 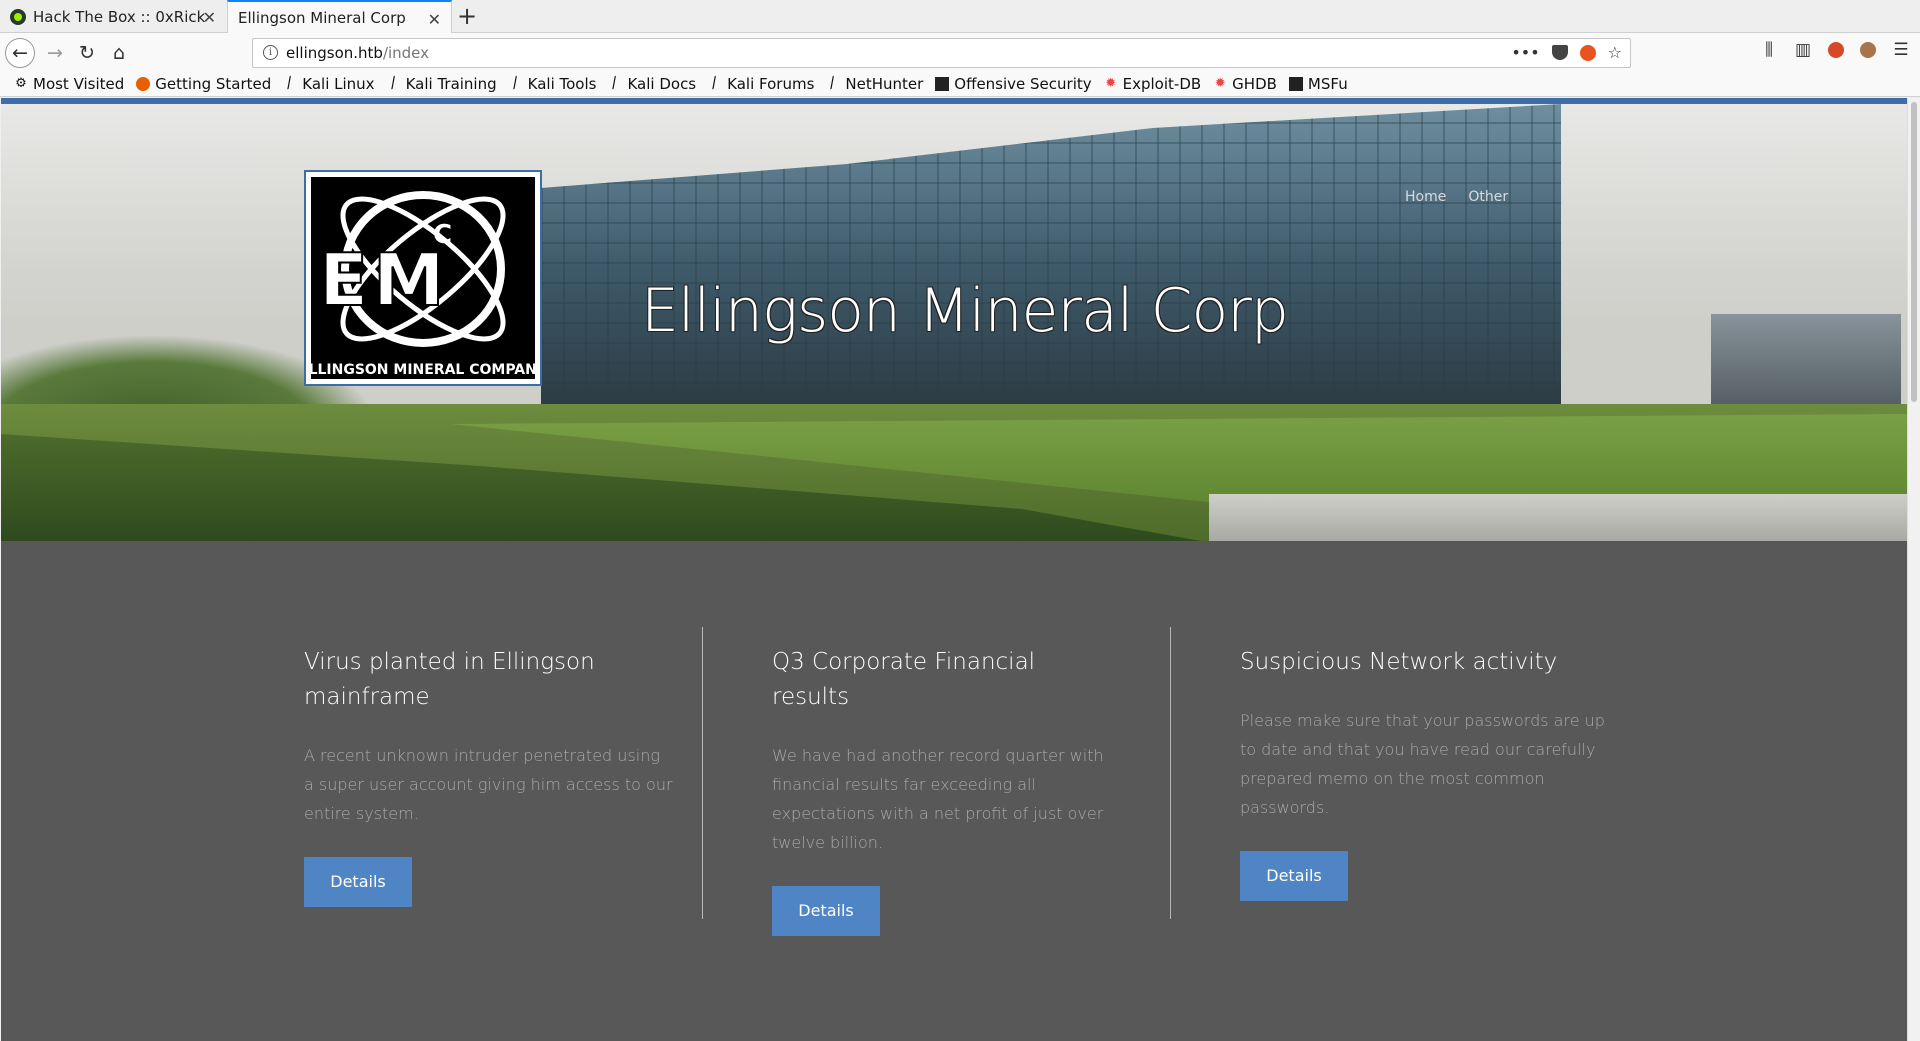 What do you see at coordinates (904, 679) in the screenshot?
I see `article-title: Q3 Corporate Financial results` at bounding box center [904, 679].